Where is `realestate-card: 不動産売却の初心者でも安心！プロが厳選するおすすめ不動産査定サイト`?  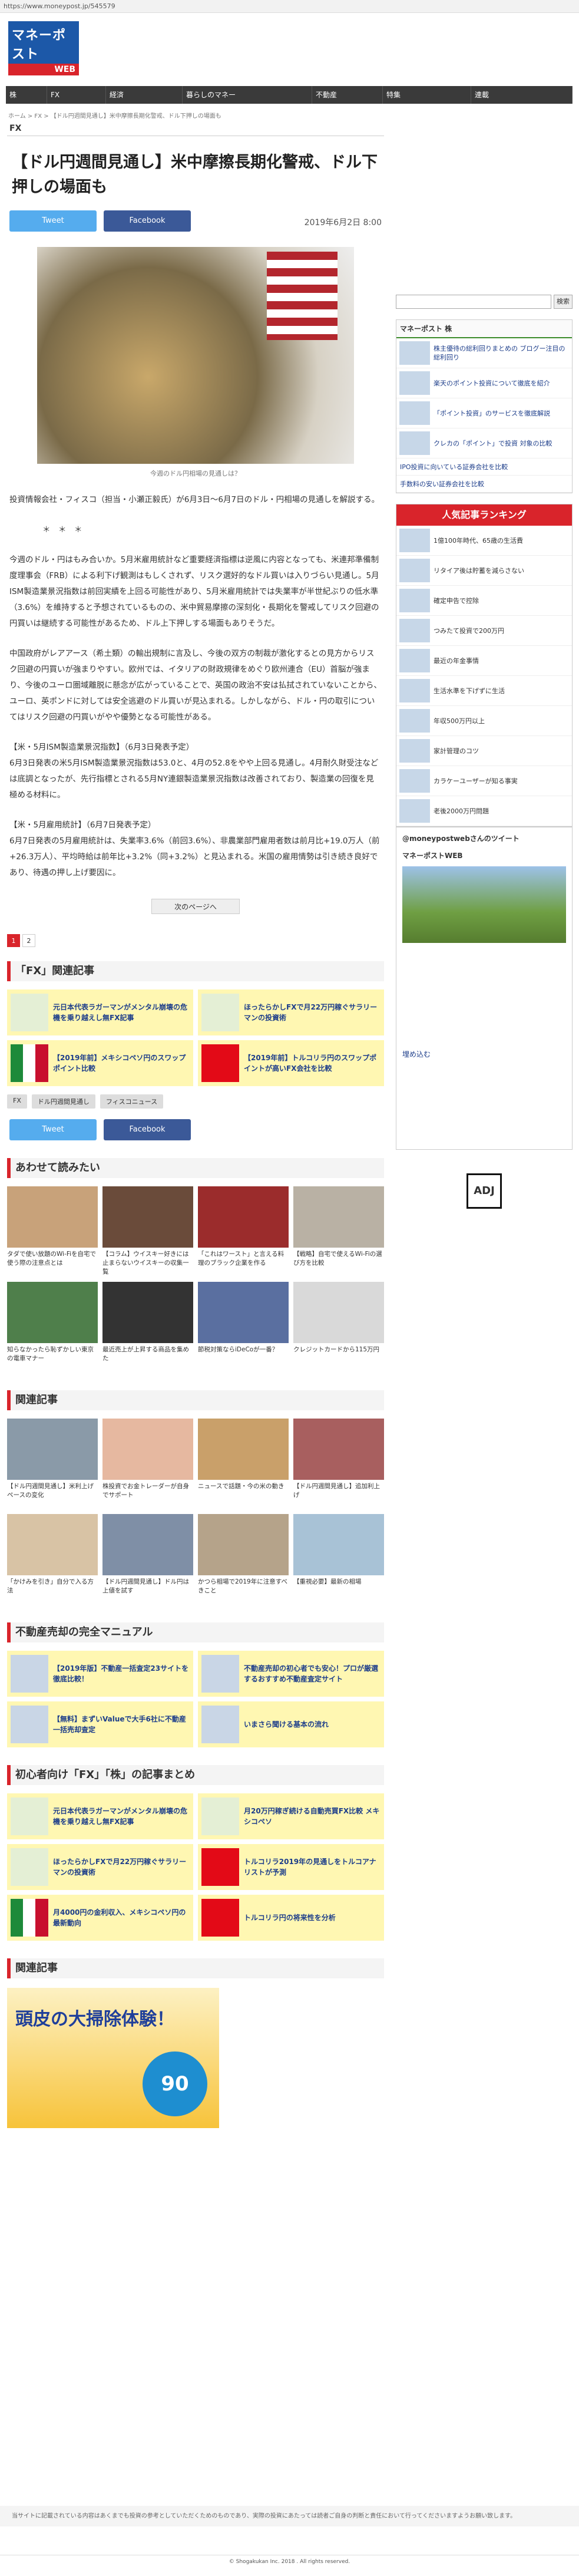 realestate-card: 不動産売却の初心者でも安心！プロが厳選するおすすめ不動産査定サイト is located at coordinates (291, 1674).